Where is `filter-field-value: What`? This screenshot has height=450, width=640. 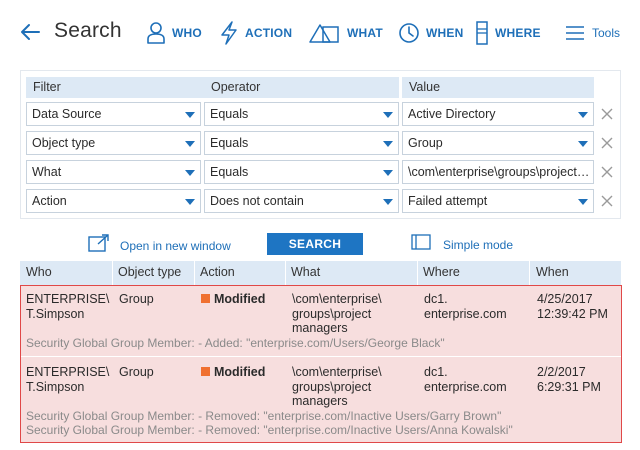 filter-field-value: What is located at coordinates (47, 172).